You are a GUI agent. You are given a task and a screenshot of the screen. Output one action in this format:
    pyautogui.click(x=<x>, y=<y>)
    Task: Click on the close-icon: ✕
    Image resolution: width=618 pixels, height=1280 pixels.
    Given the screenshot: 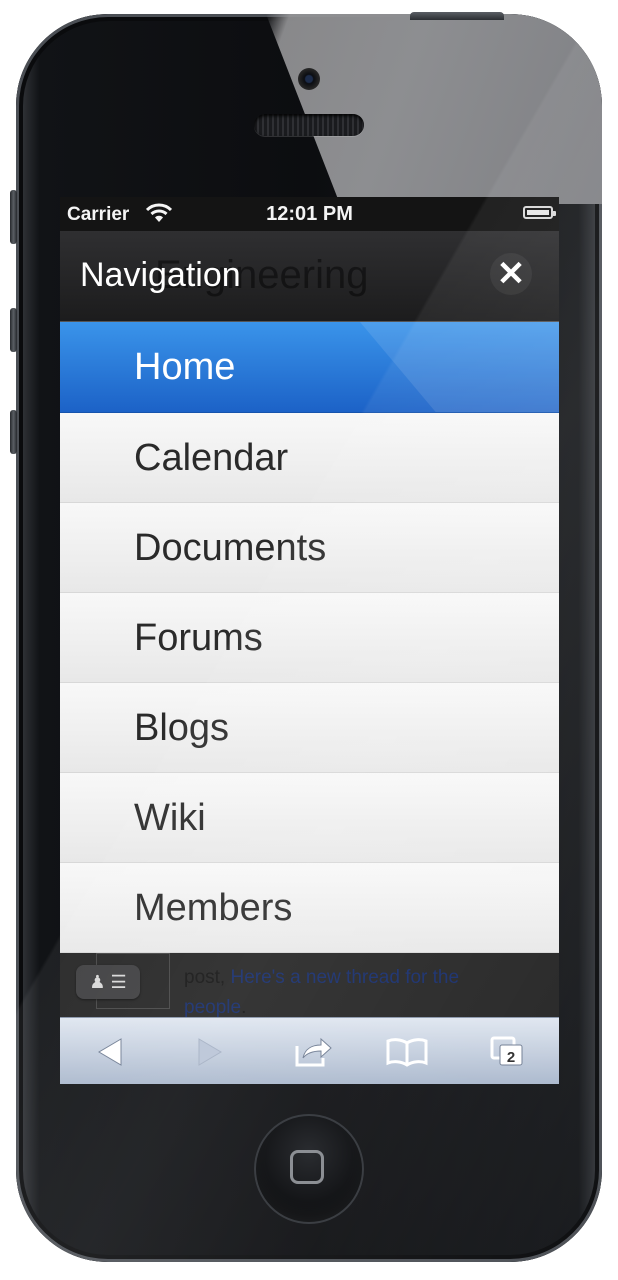 What is the action you would take?
    pyautogui.click(x=511, y=274)
    